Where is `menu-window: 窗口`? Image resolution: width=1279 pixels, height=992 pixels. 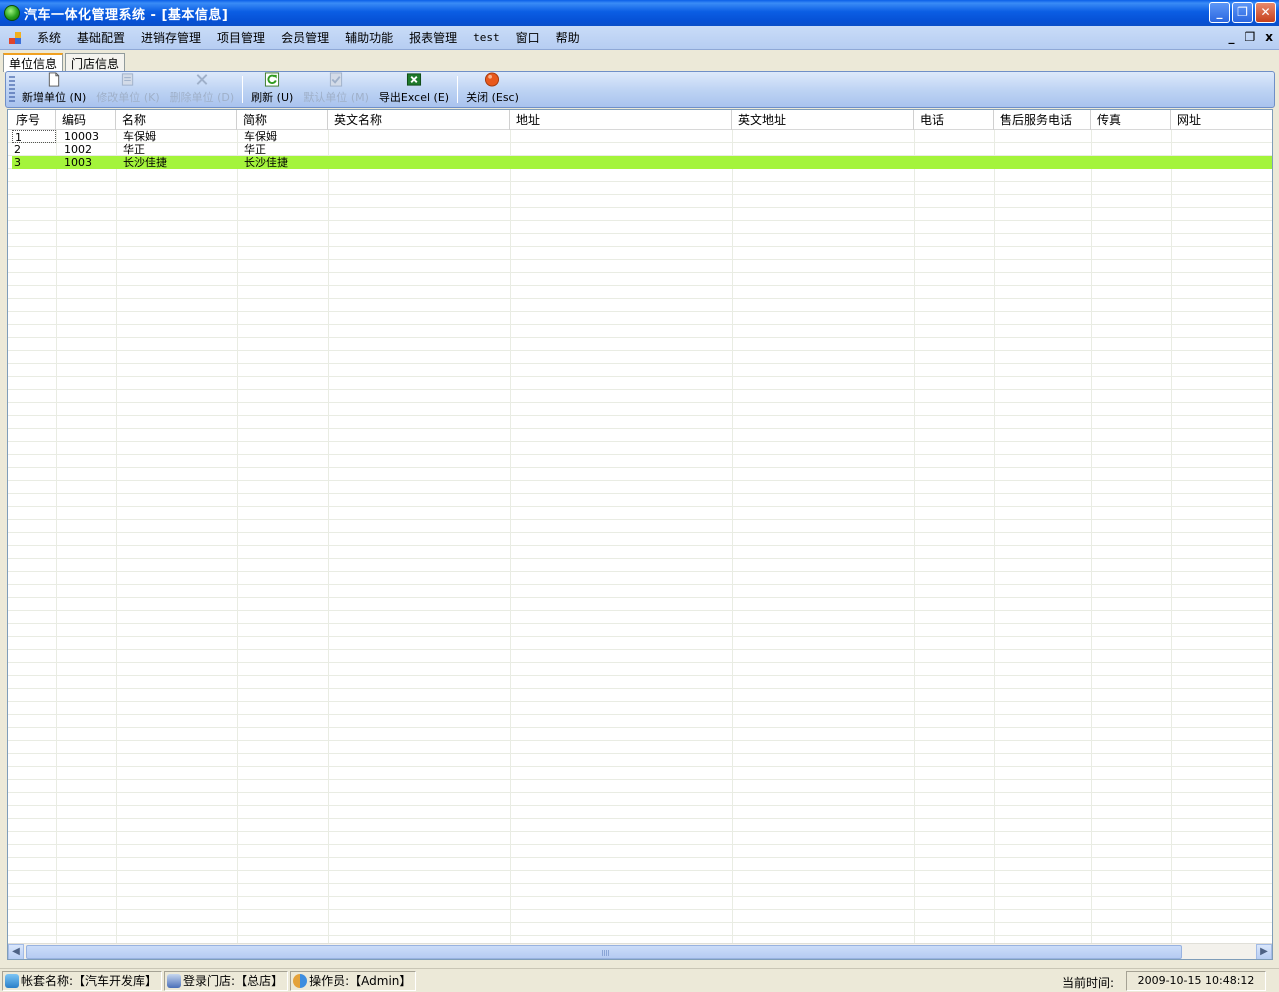
menu-window: 窗口 is located at coordinates (528, 37).